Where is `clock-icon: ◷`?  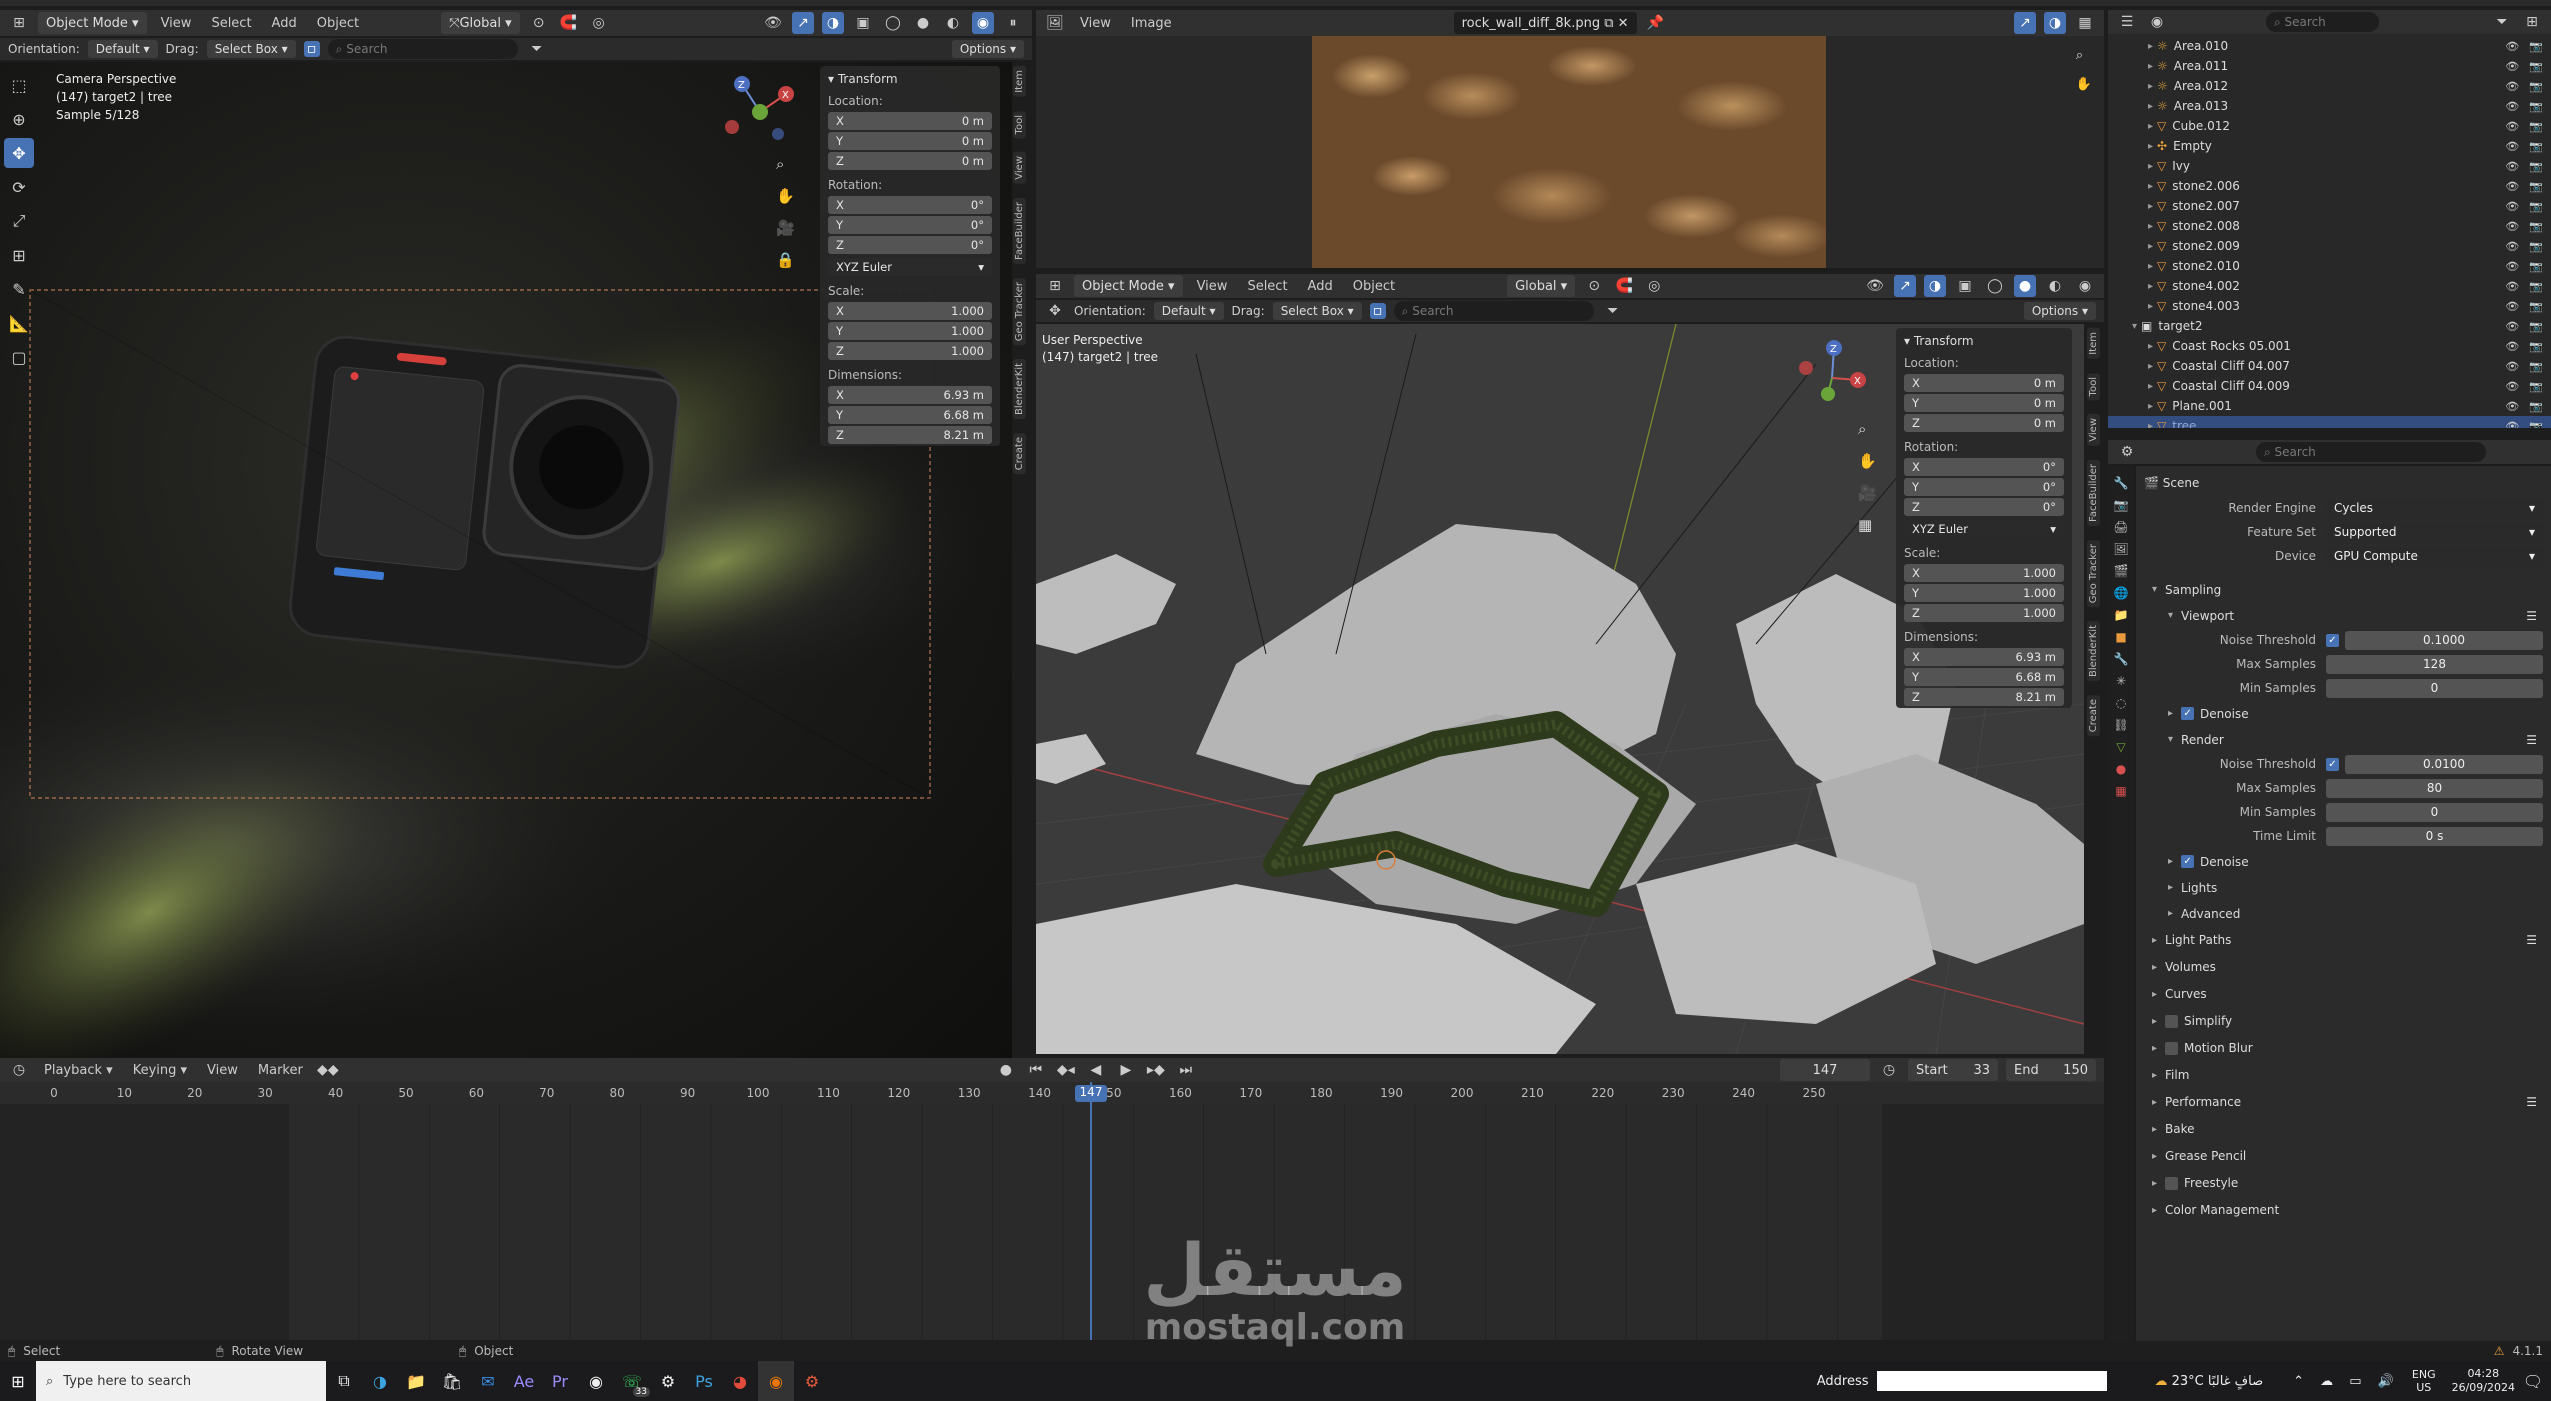
clock-icon: ◷ is located at coordinates (1889, 1070).